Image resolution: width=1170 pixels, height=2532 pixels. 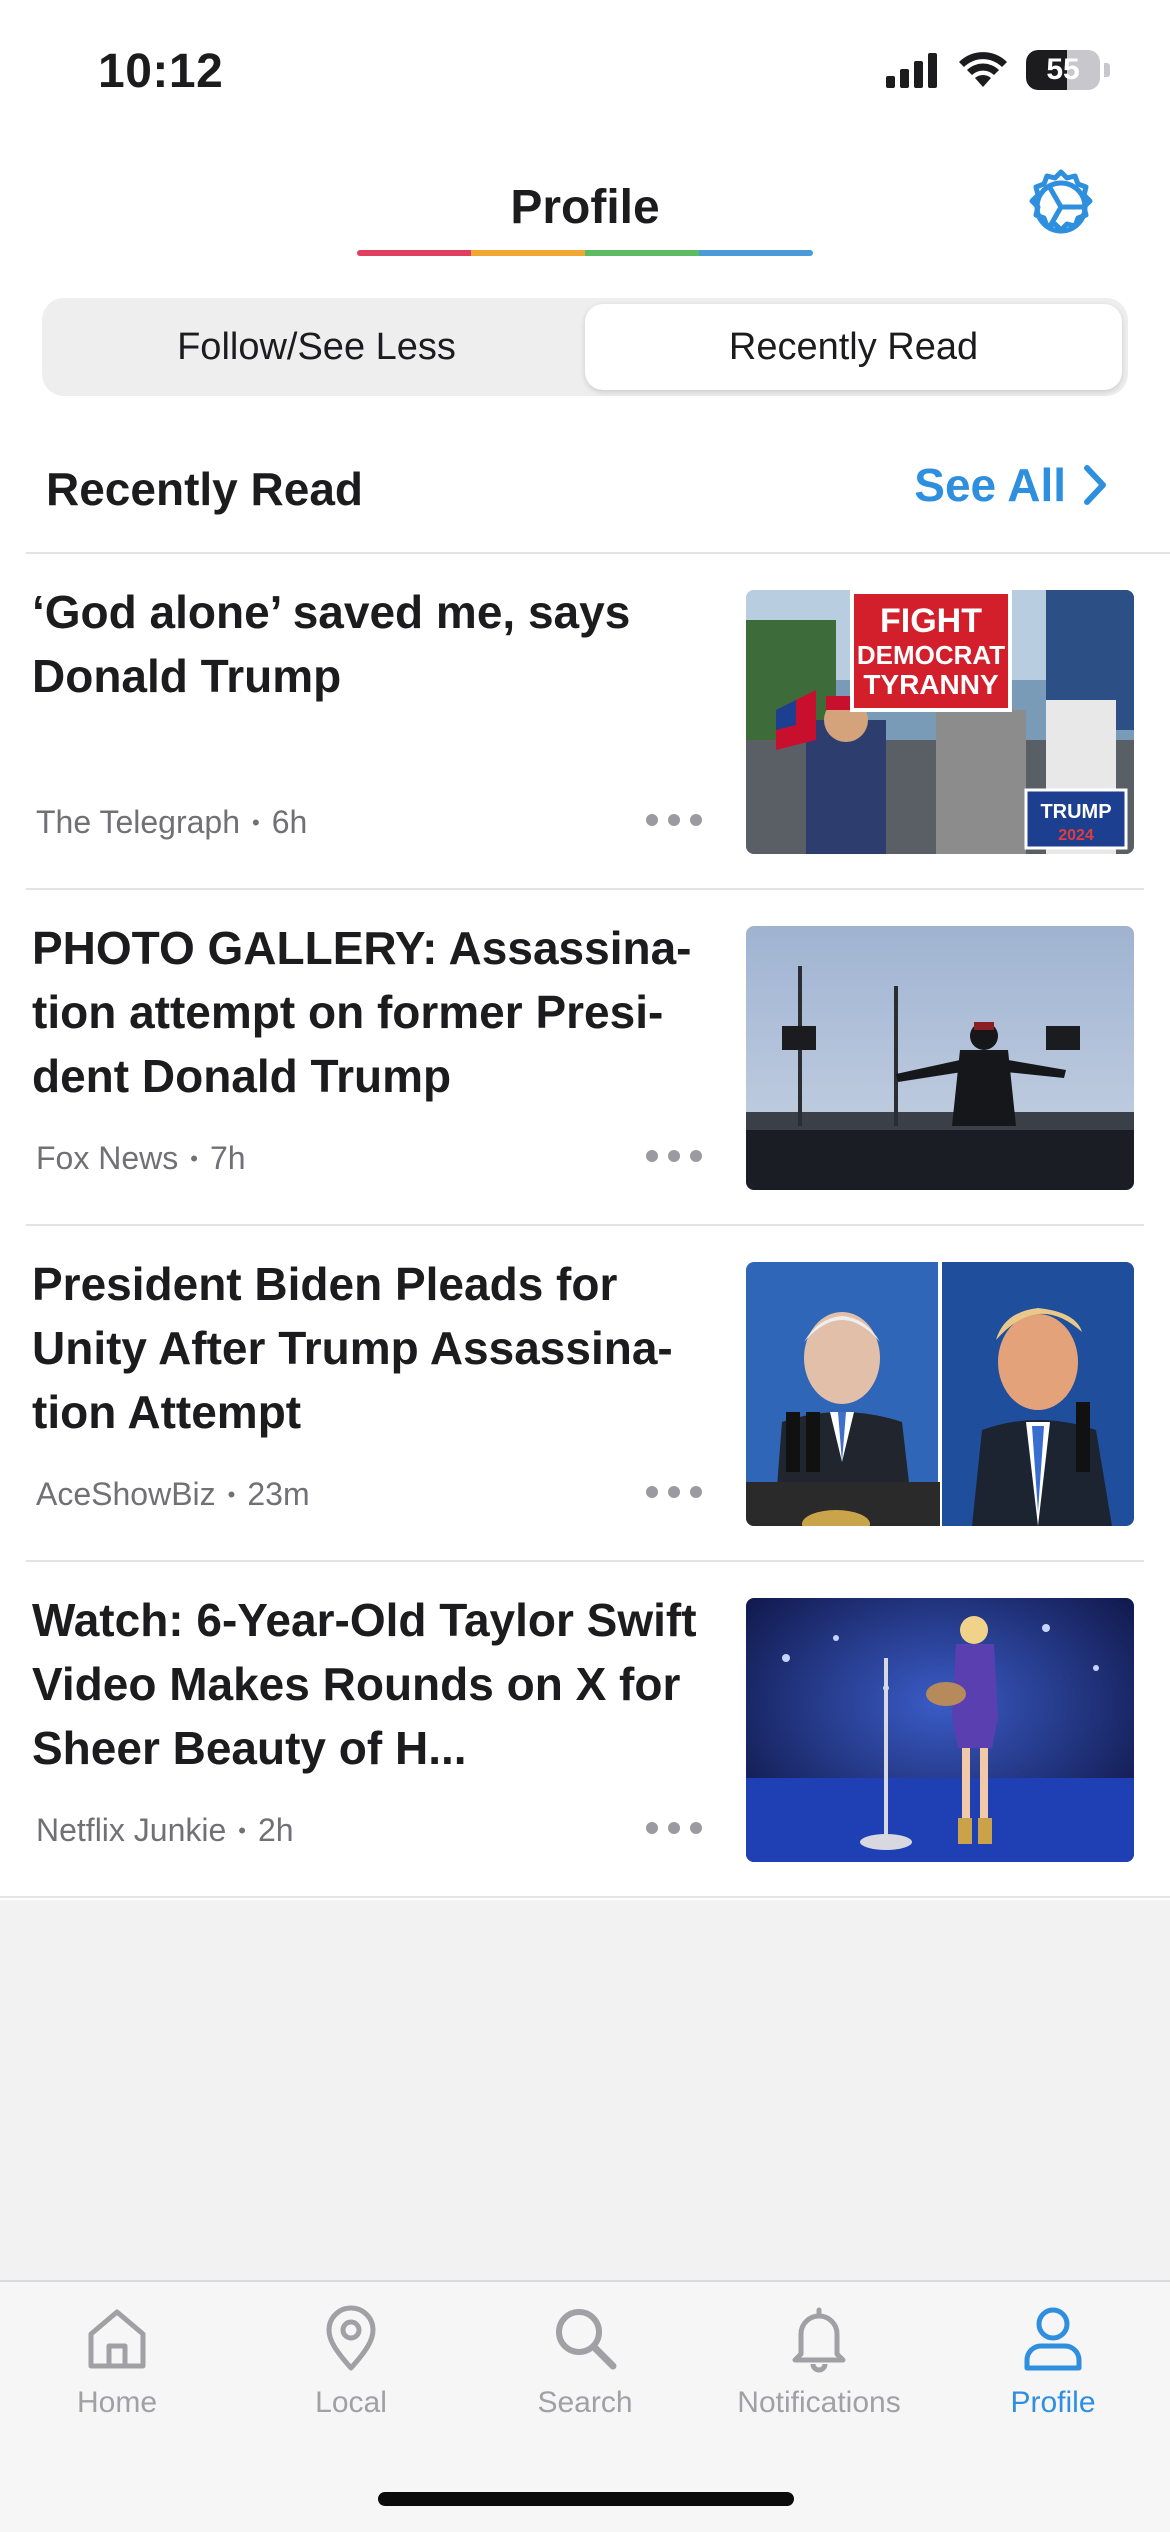 I want to click on tab-profile: Profile, so click(x=1053, y=2361).